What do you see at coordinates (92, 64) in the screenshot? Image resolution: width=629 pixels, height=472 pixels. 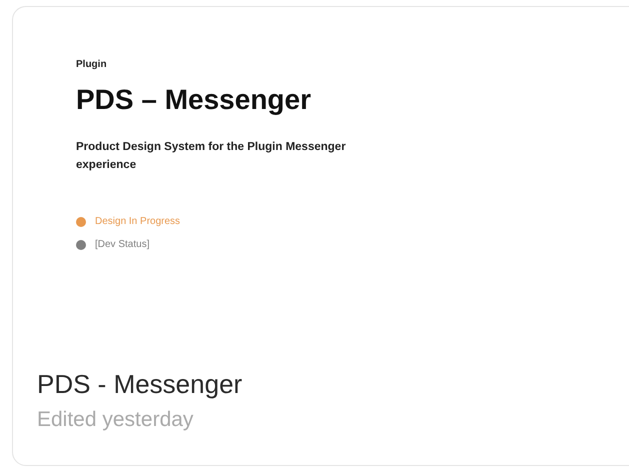 I see `thumbnail-label: Plugin` at bounding box center [92, 64].